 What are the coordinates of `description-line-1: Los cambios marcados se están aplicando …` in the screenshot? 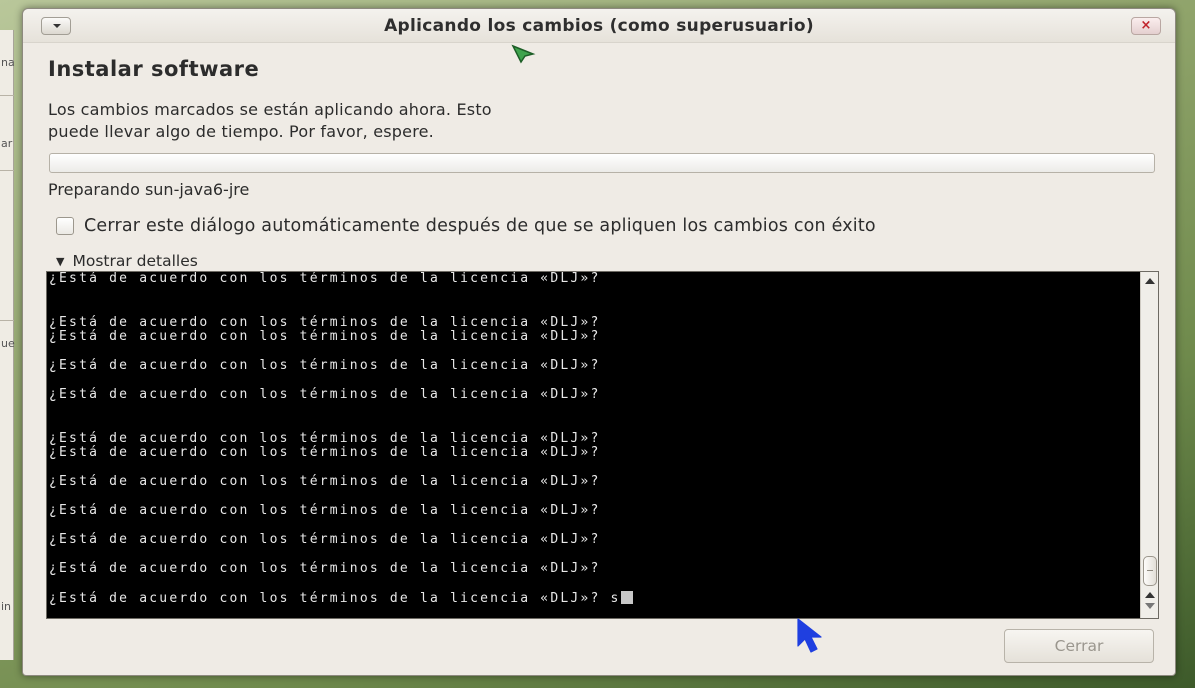 It's located at (270, 109).